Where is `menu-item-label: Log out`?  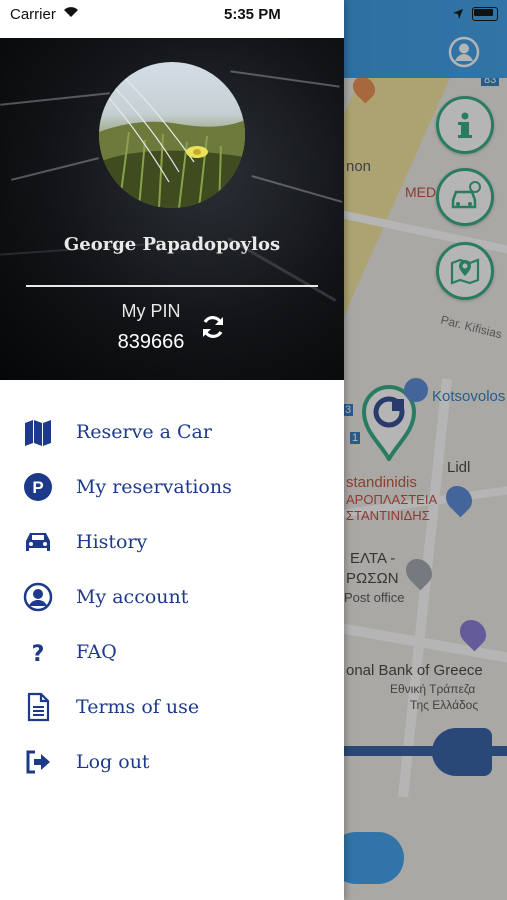 menu-item-label: Log out is located at coordinates (113, 762).